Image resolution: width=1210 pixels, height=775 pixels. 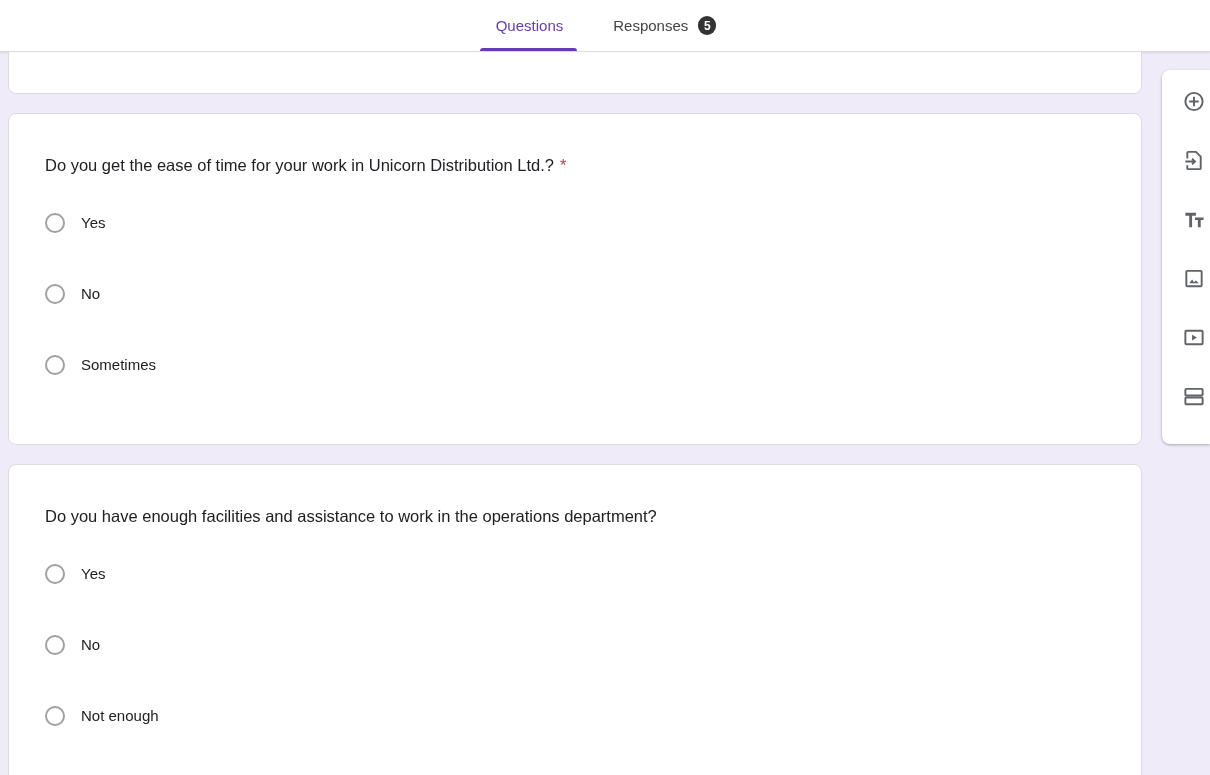 What do you see at coordinates (528, 25) in the screenshot?
I see `tab: Questions` at bounding box center [528, 25].